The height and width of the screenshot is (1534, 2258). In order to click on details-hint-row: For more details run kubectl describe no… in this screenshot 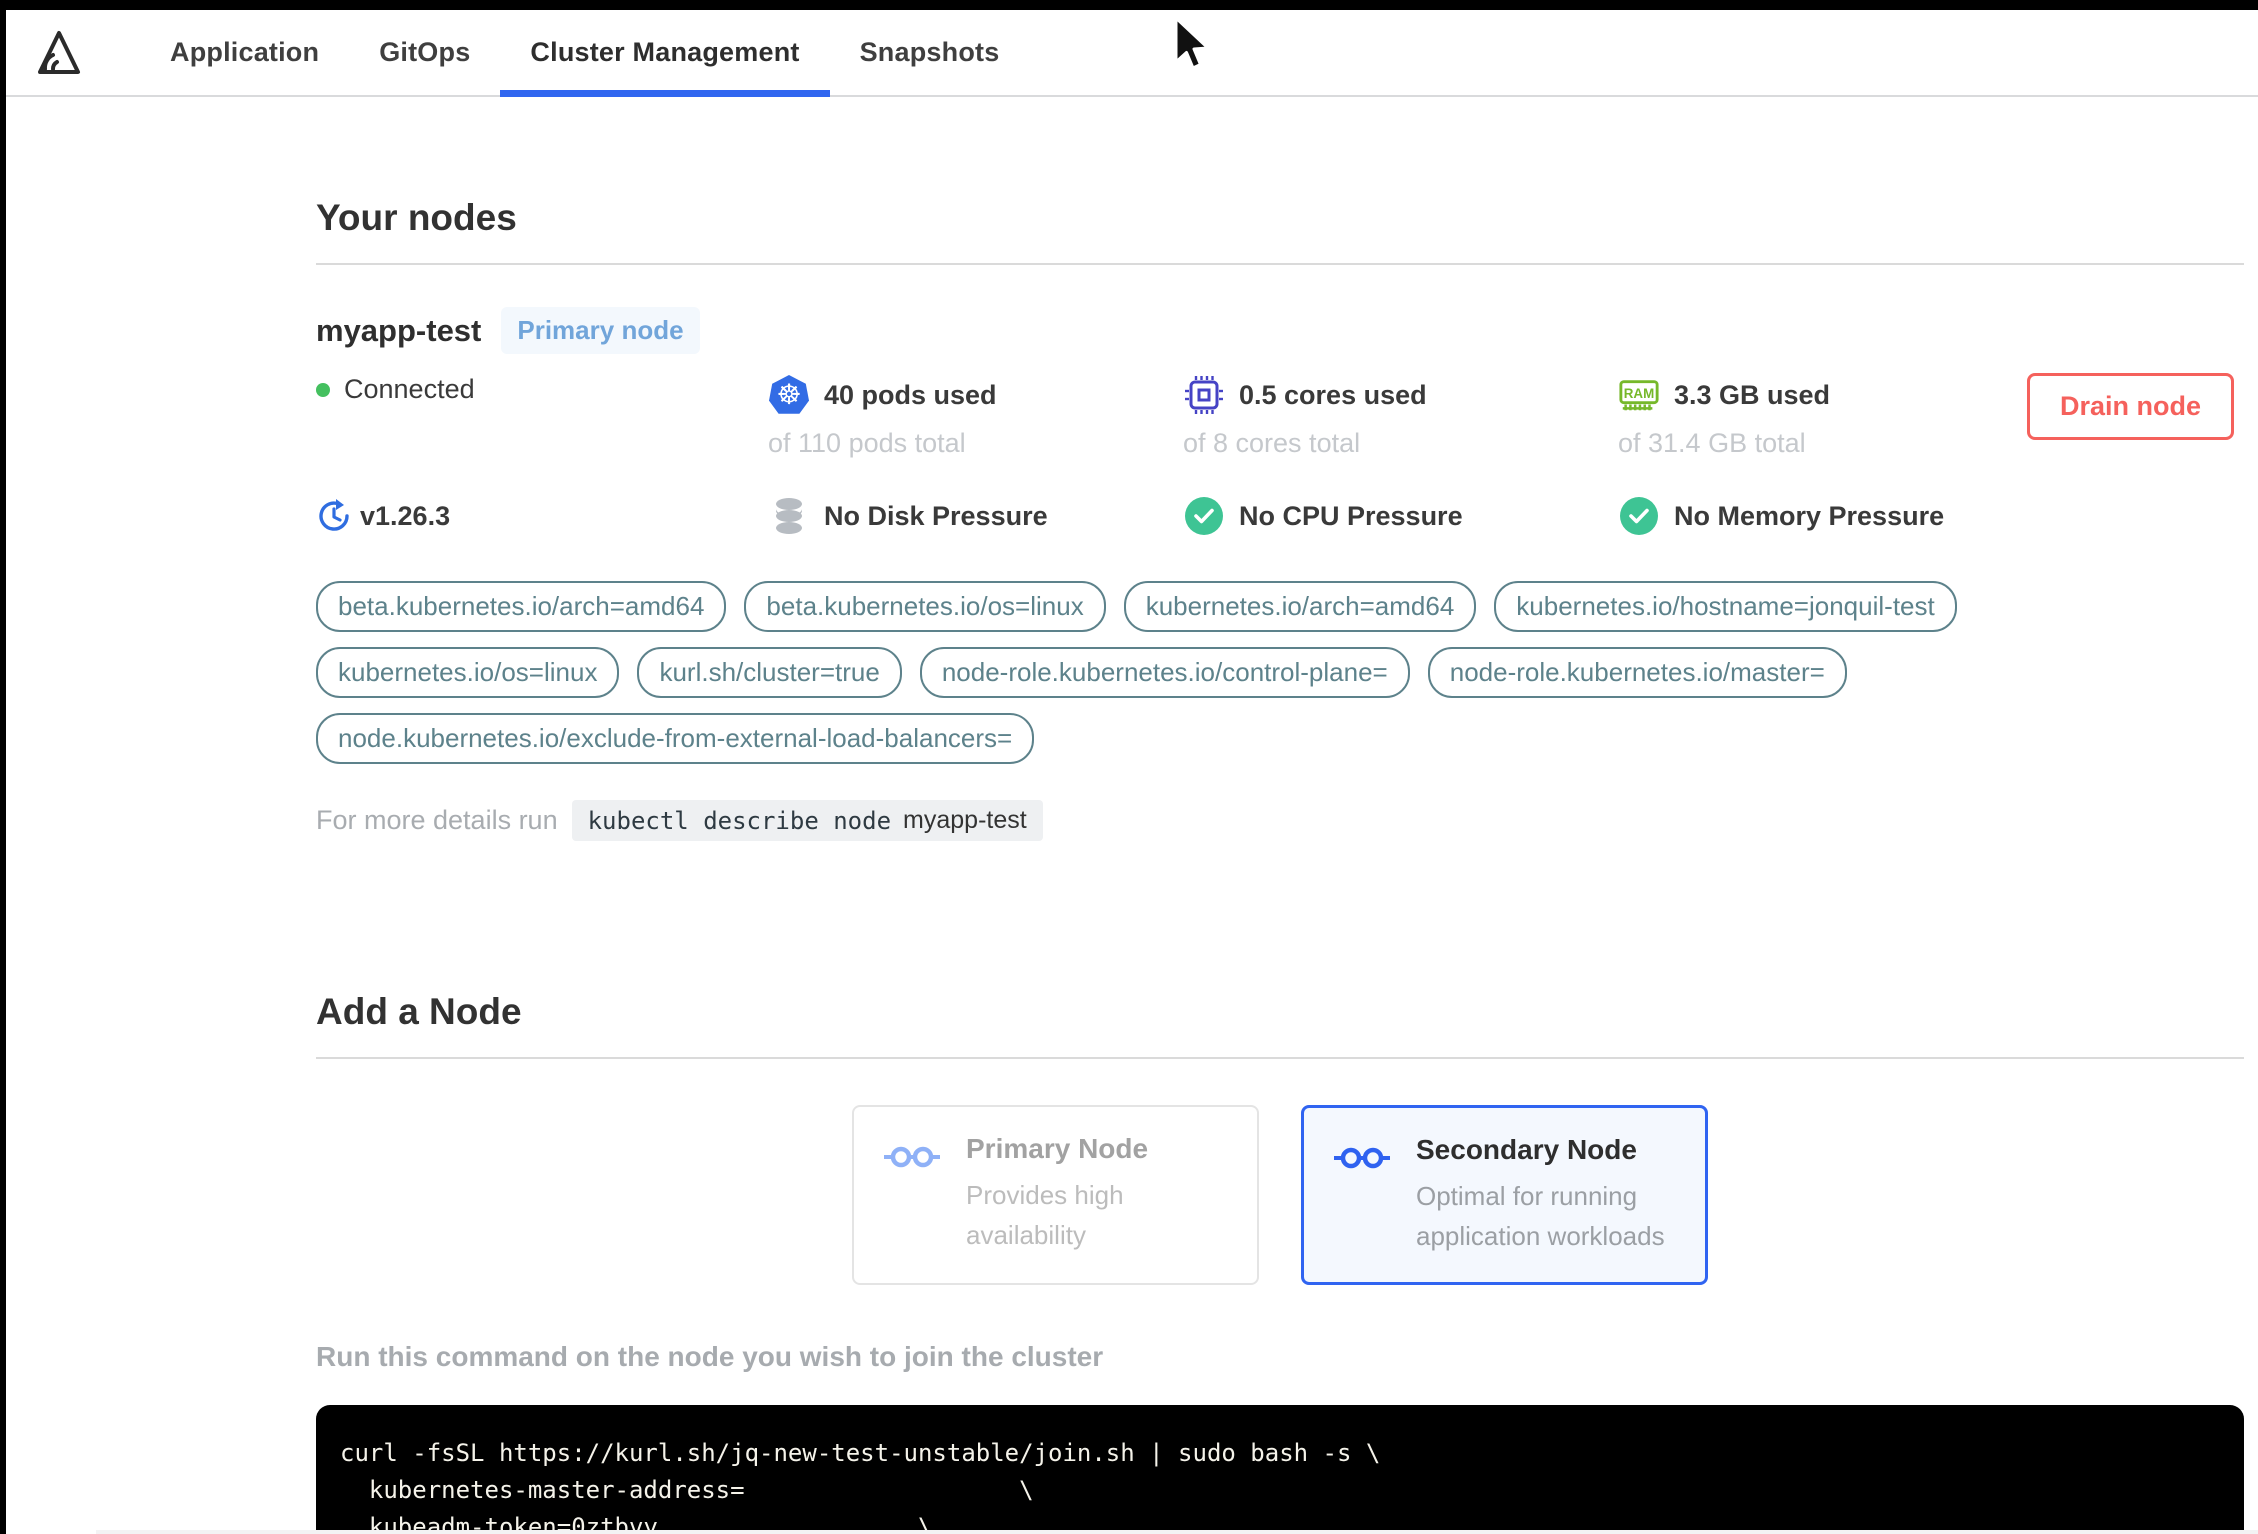, I will do `click(1280, 820)`.